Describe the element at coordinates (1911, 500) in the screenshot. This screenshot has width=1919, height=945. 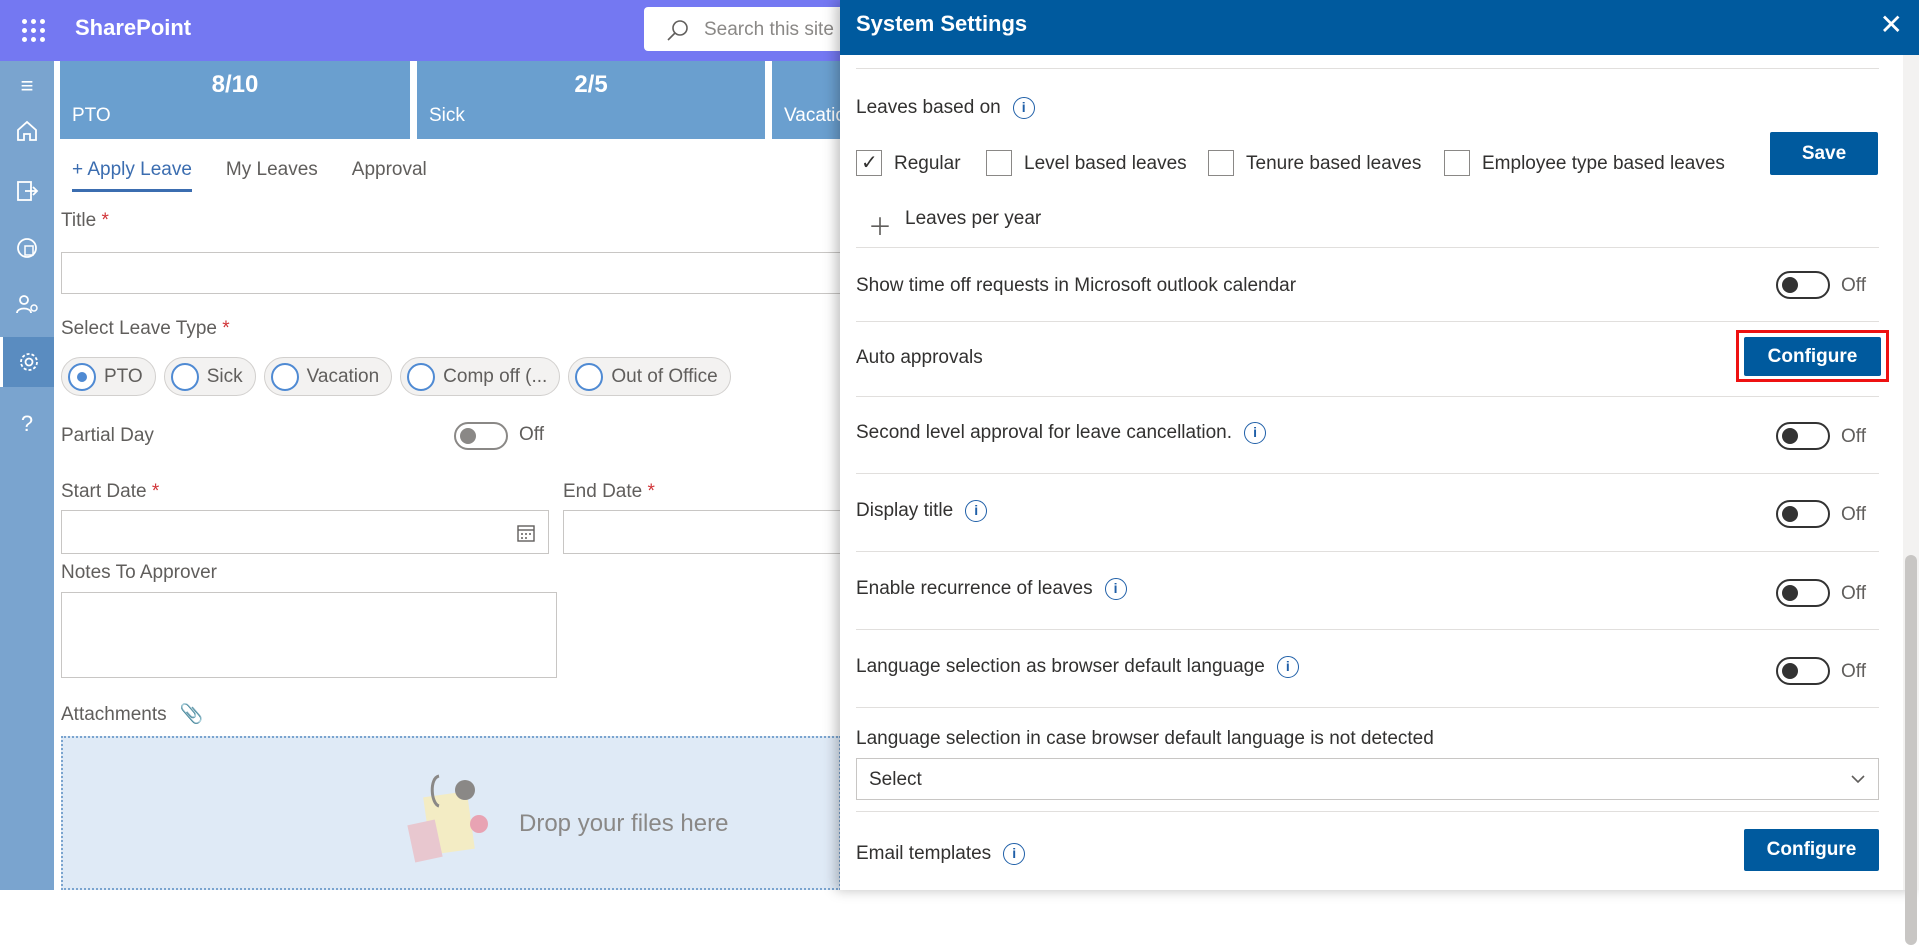
I see `panel-scrollbar` at that location.